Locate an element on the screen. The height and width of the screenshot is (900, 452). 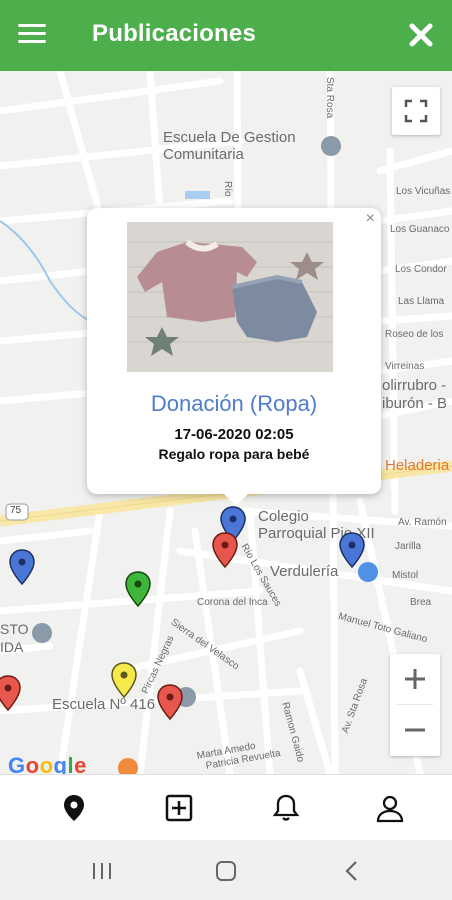
recent-apps-icon is located at coordinates (102, 871).